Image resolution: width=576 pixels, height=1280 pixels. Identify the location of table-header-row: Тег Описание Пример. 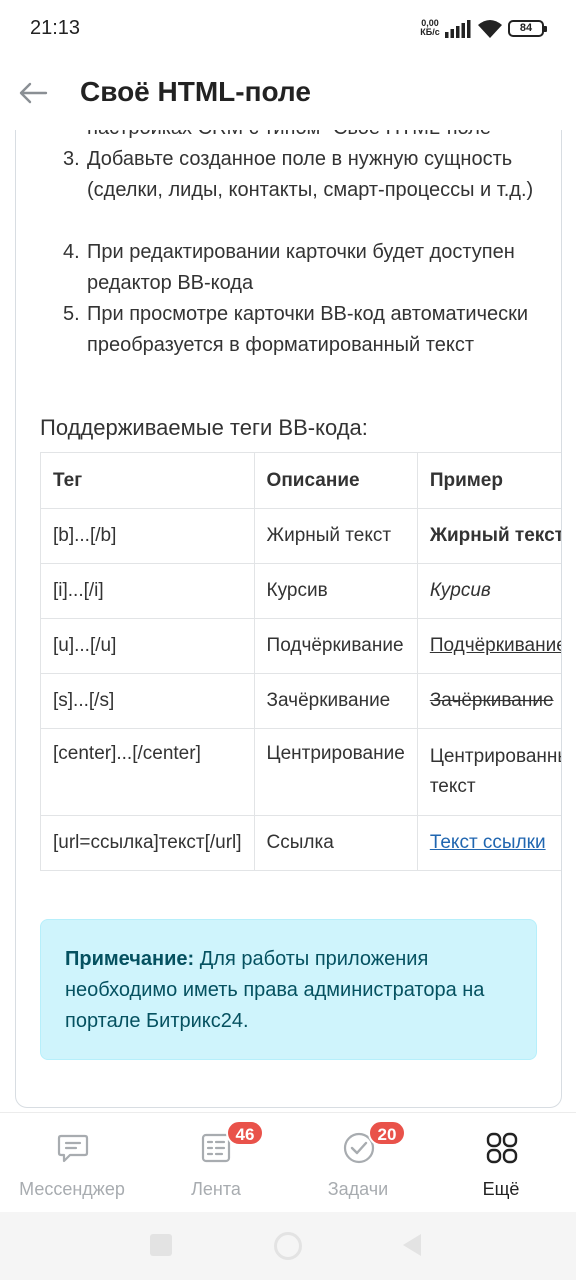
(300, 480).